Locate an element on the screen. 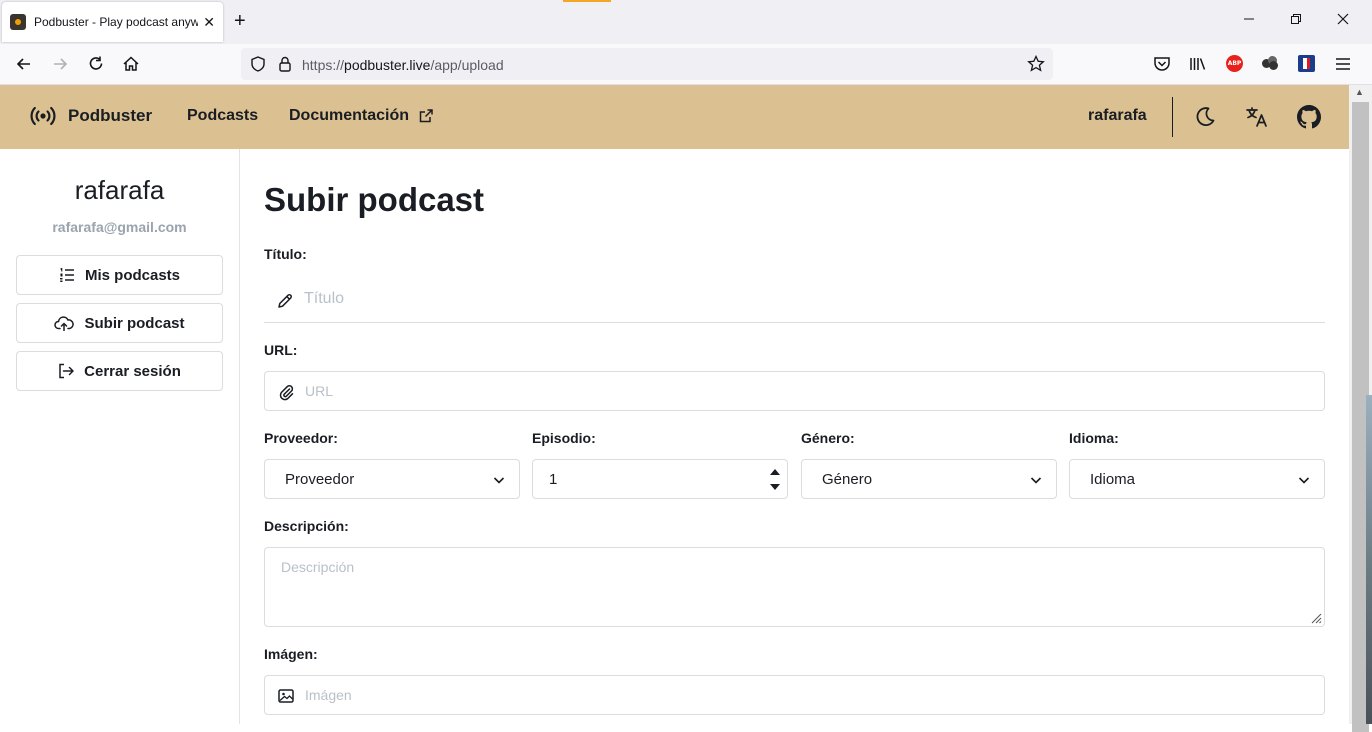 The width and height of the screenshot is (1372, 732). genre-label: Género: is located at coordinates (828, 438).